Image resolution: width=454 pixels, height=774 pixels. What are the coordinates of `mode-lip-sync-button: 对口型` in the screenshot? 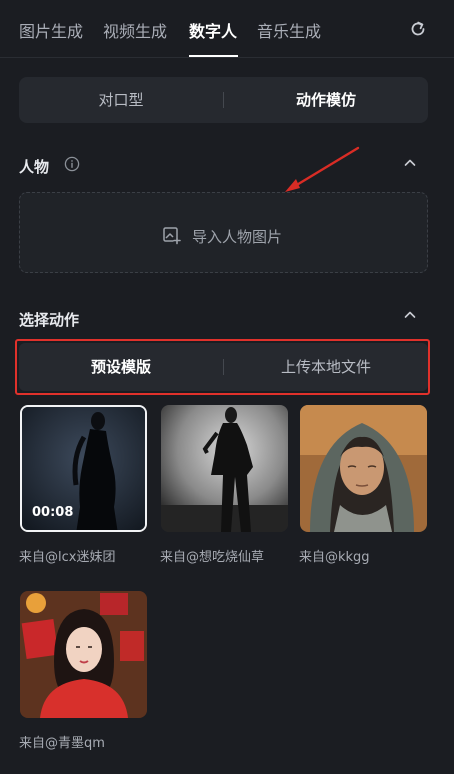 It's located at (121, 100).